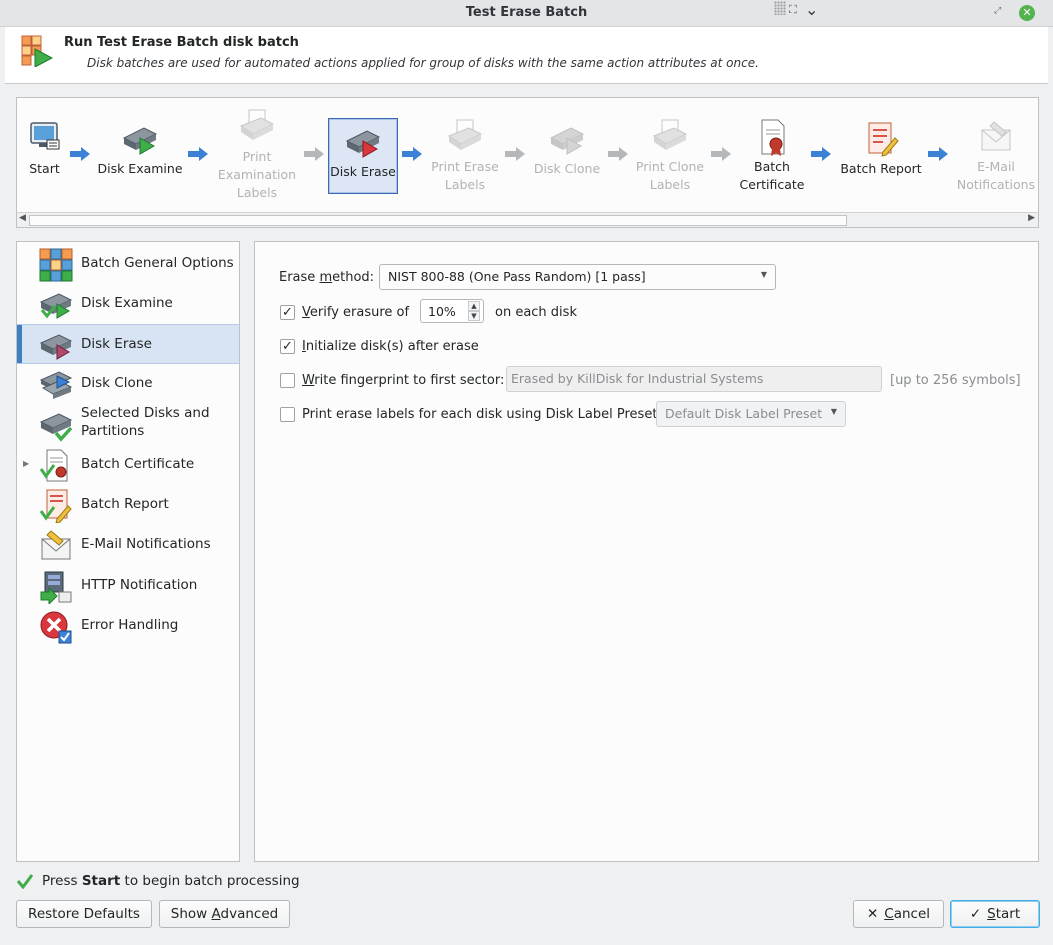 The height and width of the screenshot is (945, 1053). What do you see at coordinates (128, 384) in the screenshot?
I see `sidebar-item-disk-clone: Disk Clone` at bounding box center [128, 384].